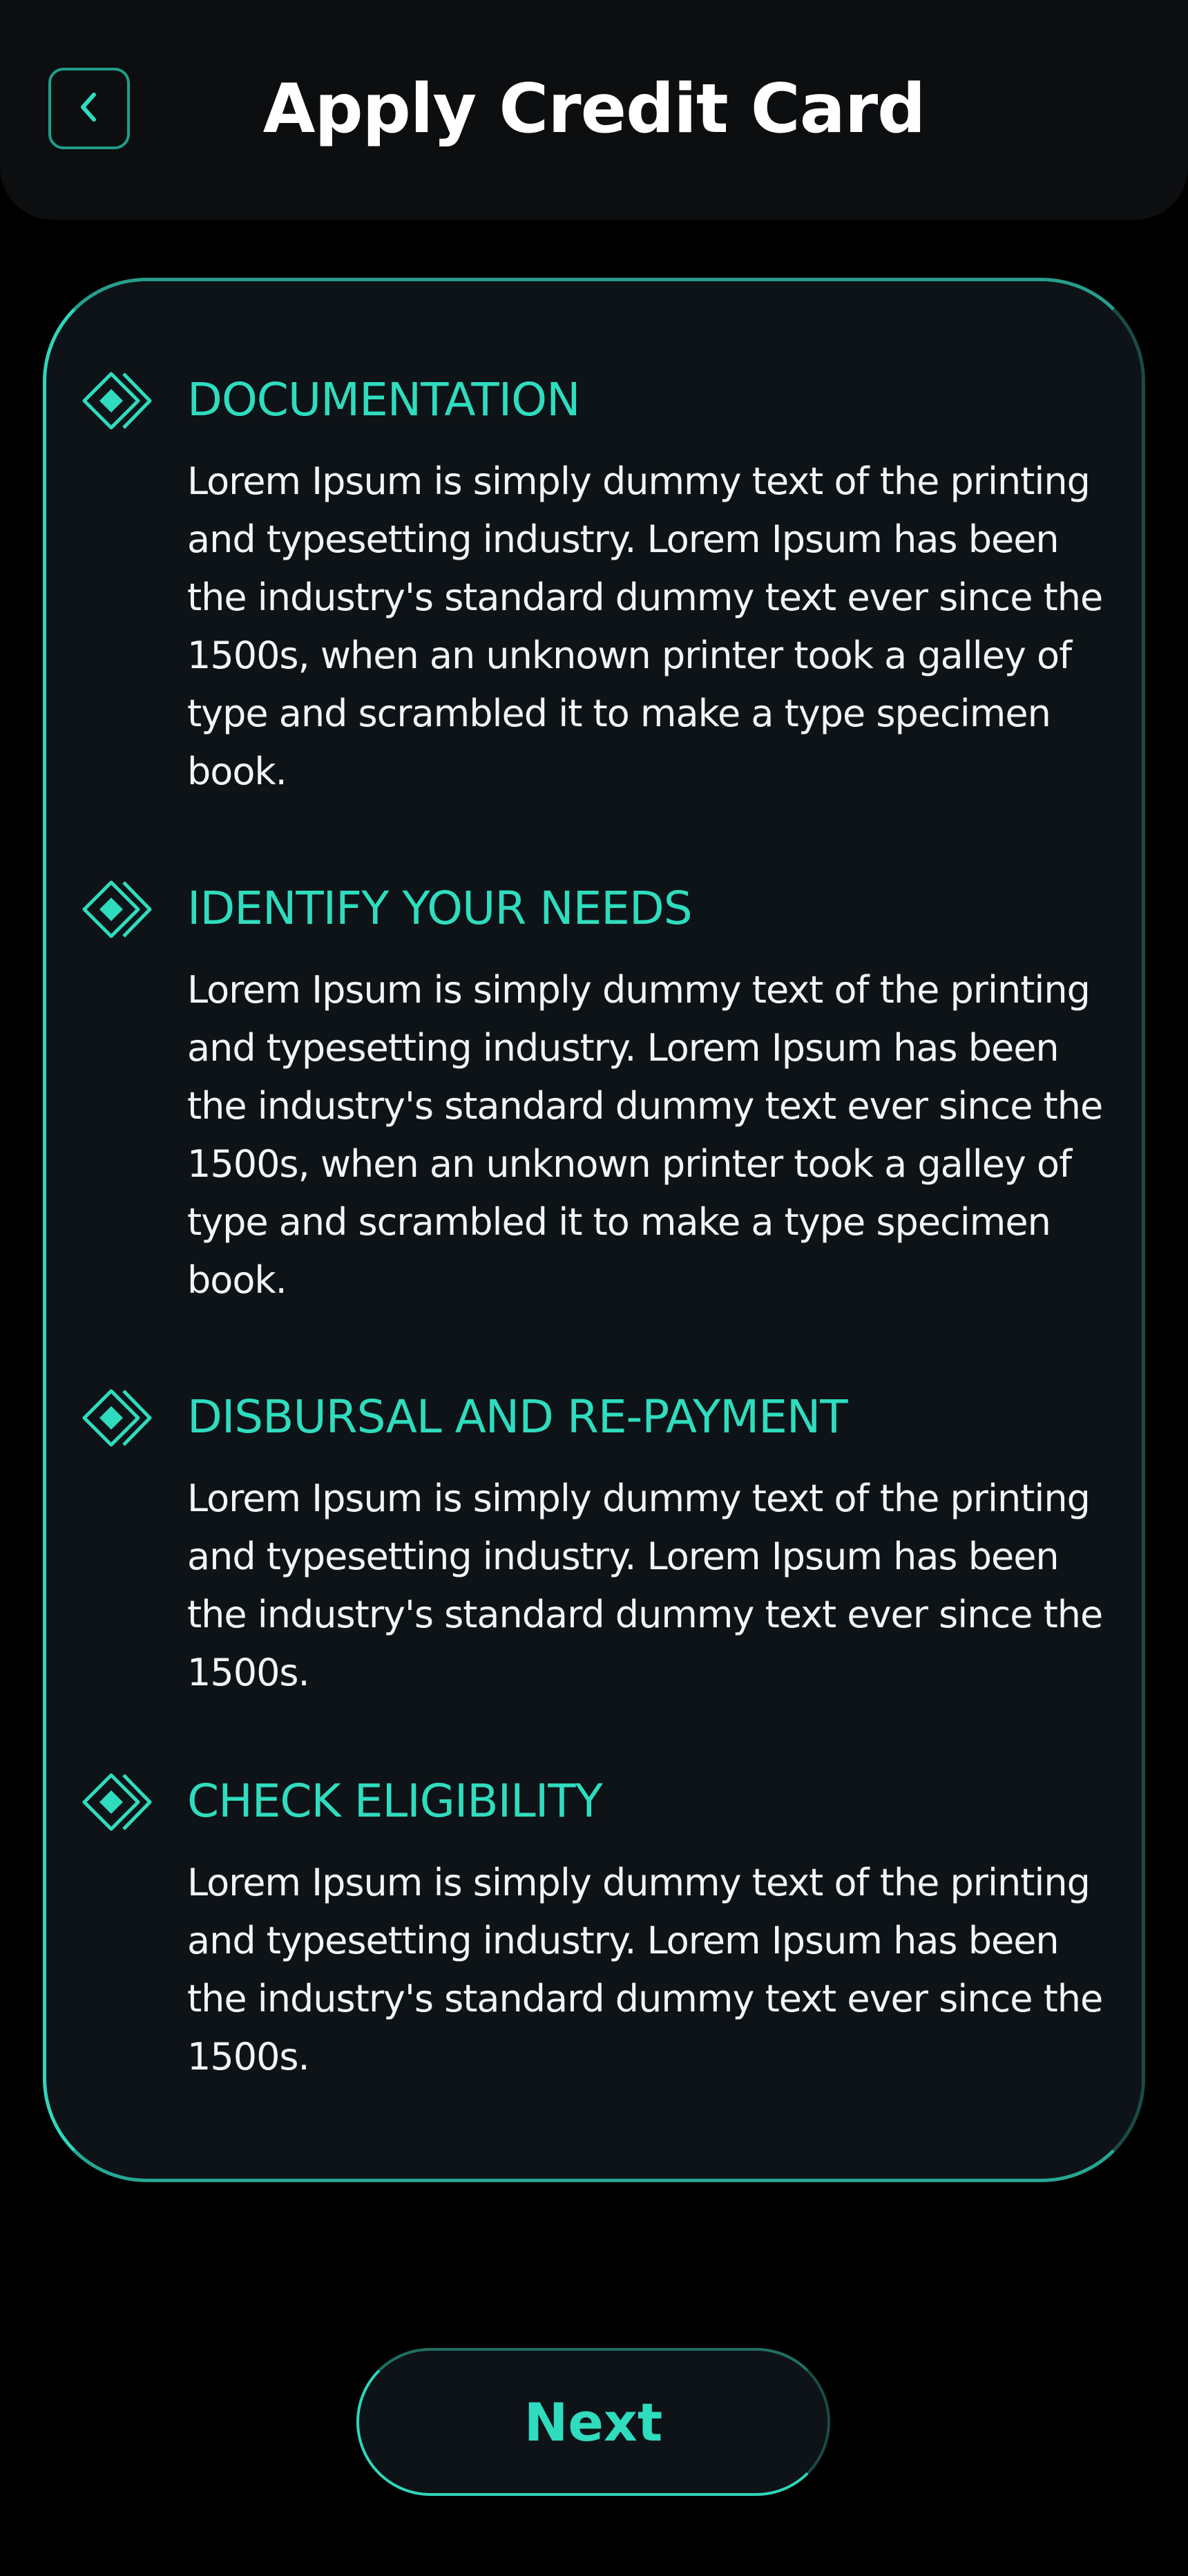 This screenshot has width=1188, height=2576. What do you see at coordinates (440, 908) in the screenshot?
I see `section-heading: IDENTIFY YOUR NEEDS` at bounding box center [440, 908].